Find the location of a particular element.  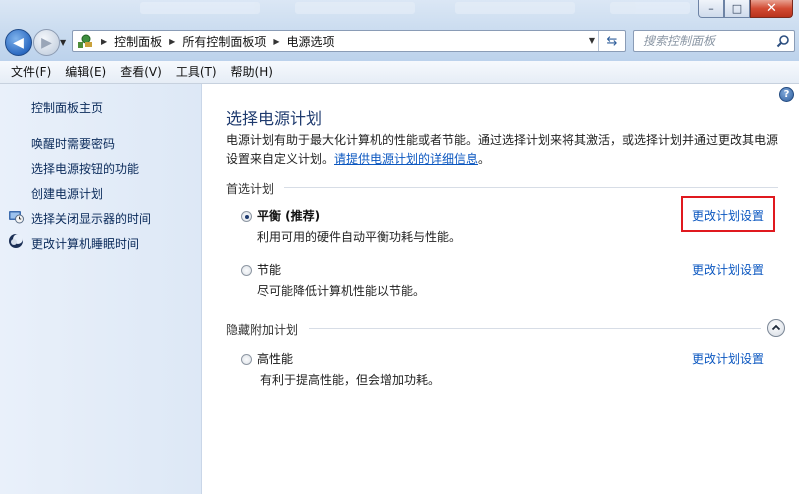

plan-saver-radio is located at coordinates (246, 270).